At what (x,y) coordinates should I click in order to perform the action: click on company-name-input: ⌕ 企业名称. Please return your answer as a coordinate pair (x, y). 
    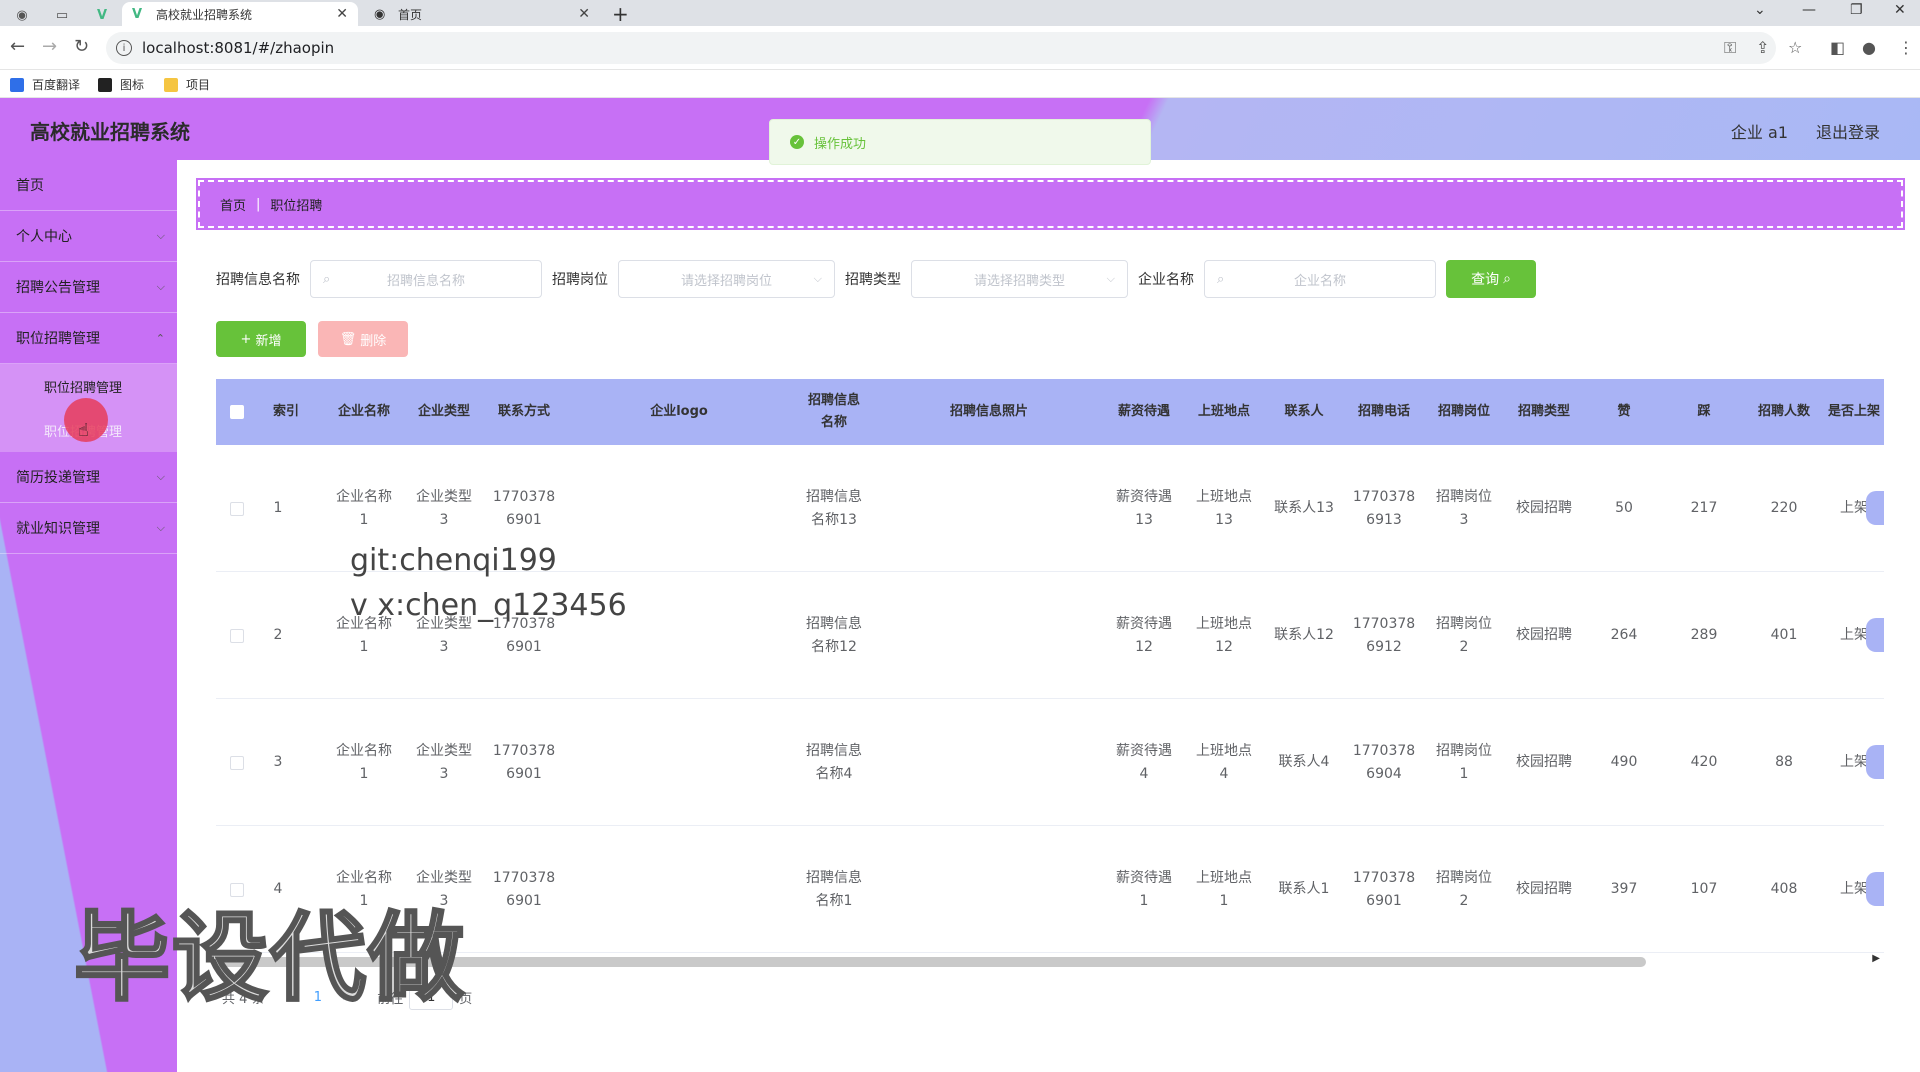
    Looking at the image, I should click on (1320, 279).